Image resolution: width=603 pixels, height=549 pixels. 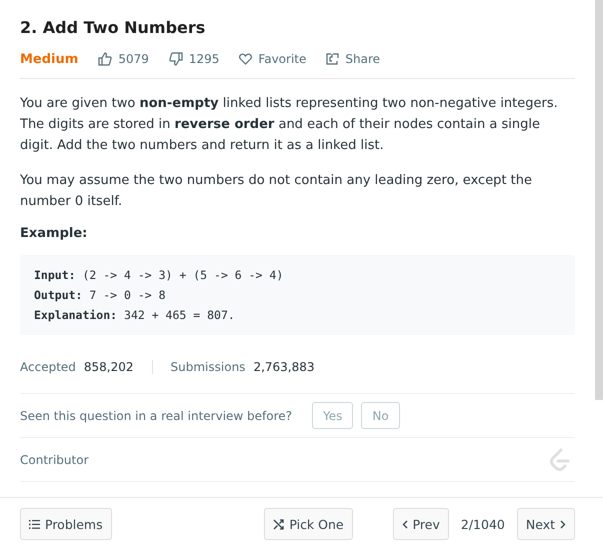 I want to click on contributor-label: Contributor, so click(x=54, y=459).